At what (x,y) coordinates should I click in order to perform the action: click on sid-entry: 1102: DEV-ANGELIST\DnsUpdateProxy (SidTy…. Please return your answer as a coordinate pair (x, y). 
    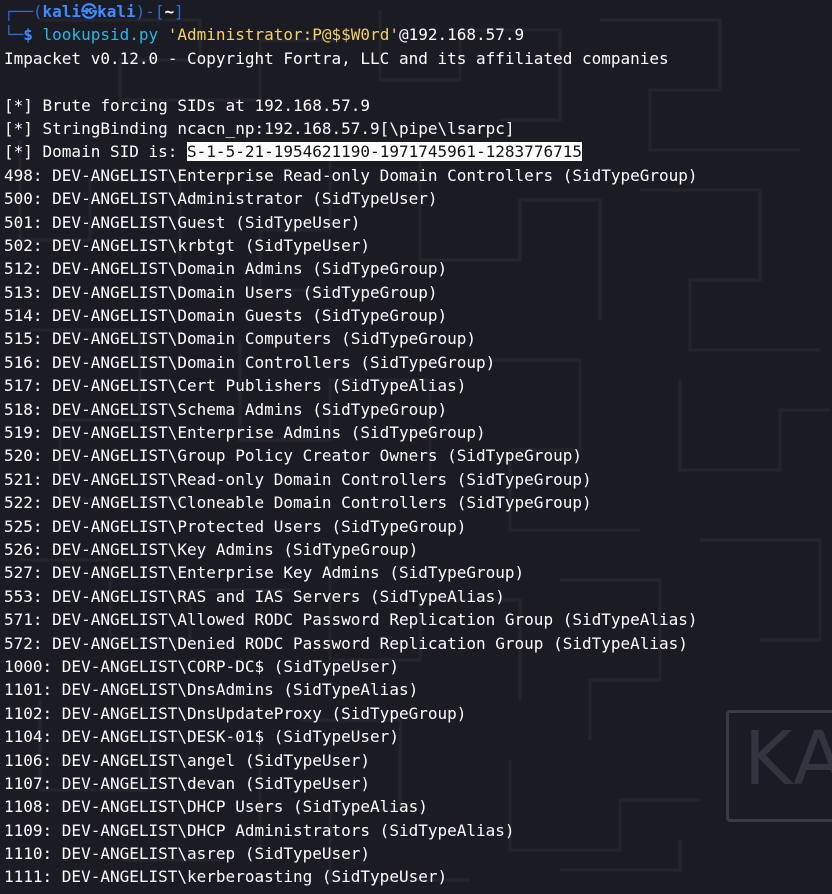
    Looking at the image, I should click on (235, 713).